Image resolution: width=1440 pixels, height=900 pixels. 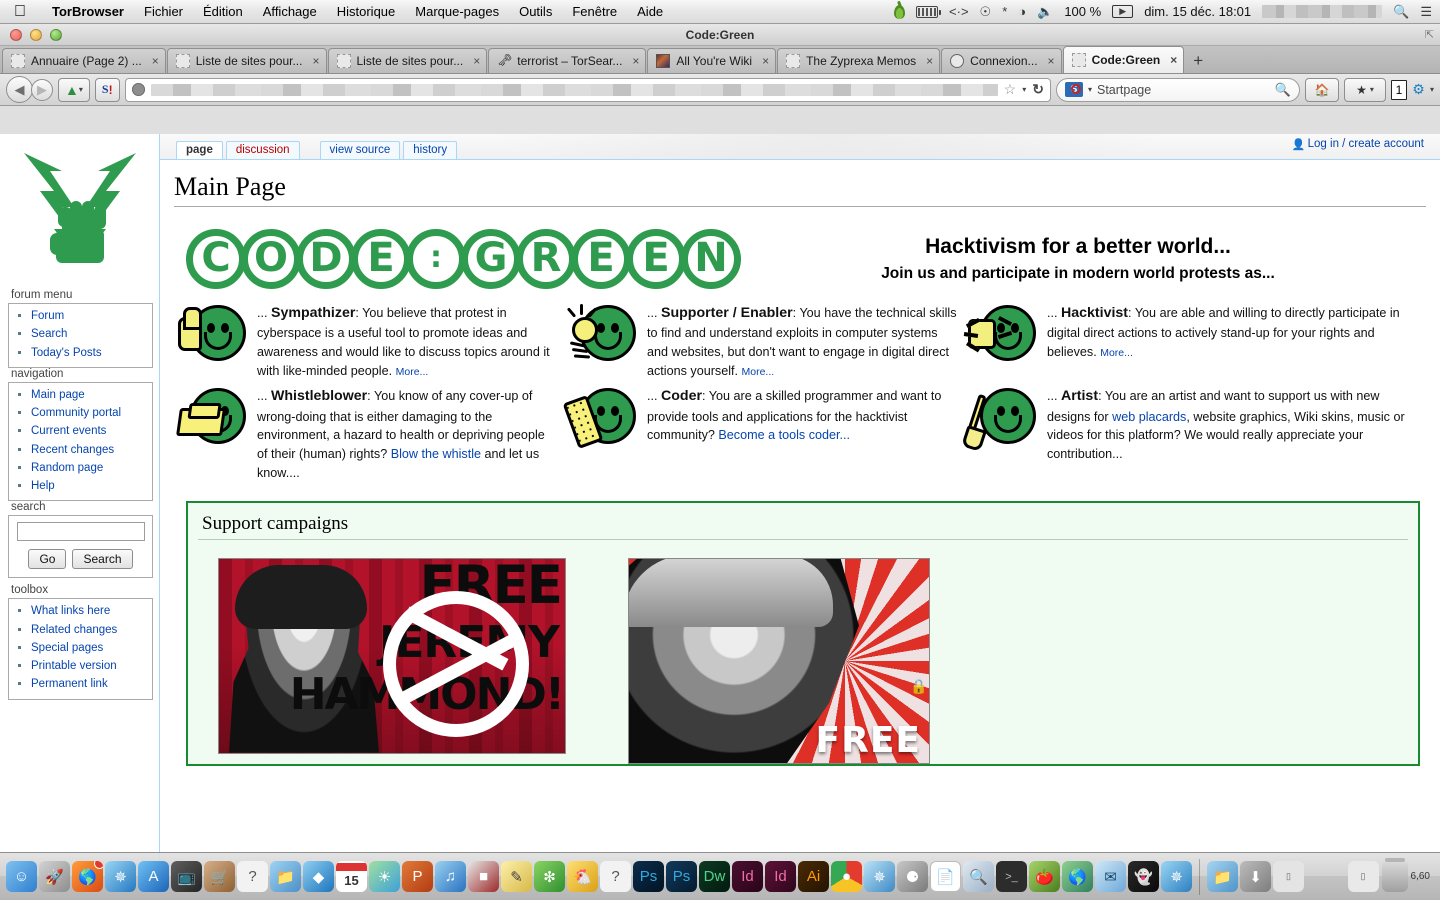 I want to click on sidebar-item-random-page: Random page, so click(x=67, y=468).